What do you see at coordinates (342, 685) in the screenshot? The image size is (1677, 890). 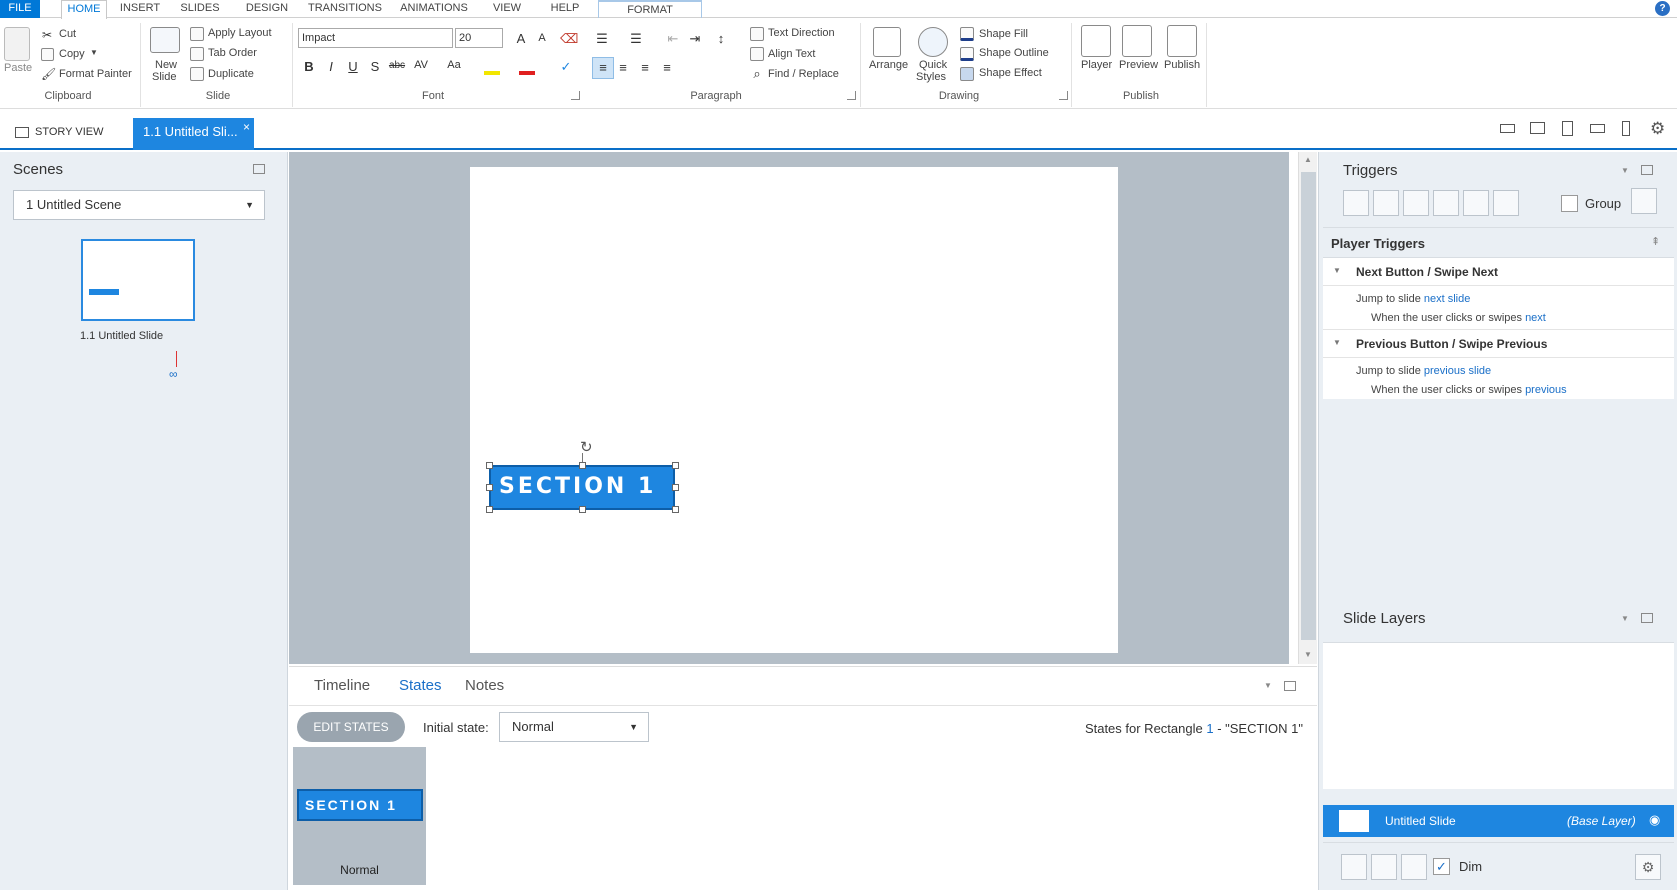 I see `tab-timeline: Timeline` at bounding box center [342, 685].